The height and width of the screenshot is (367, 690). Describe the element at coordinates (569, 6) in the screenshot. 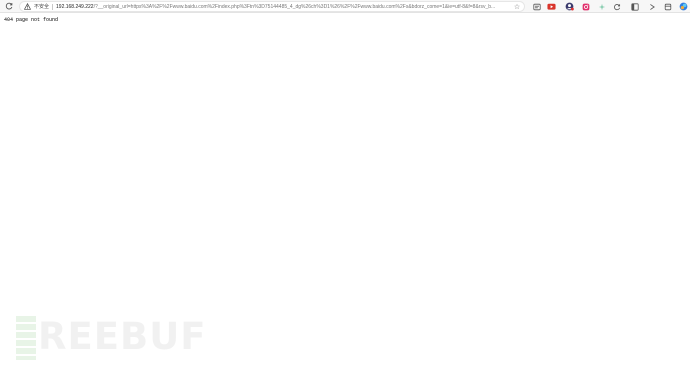

I see `account-ext-icon` at that location.